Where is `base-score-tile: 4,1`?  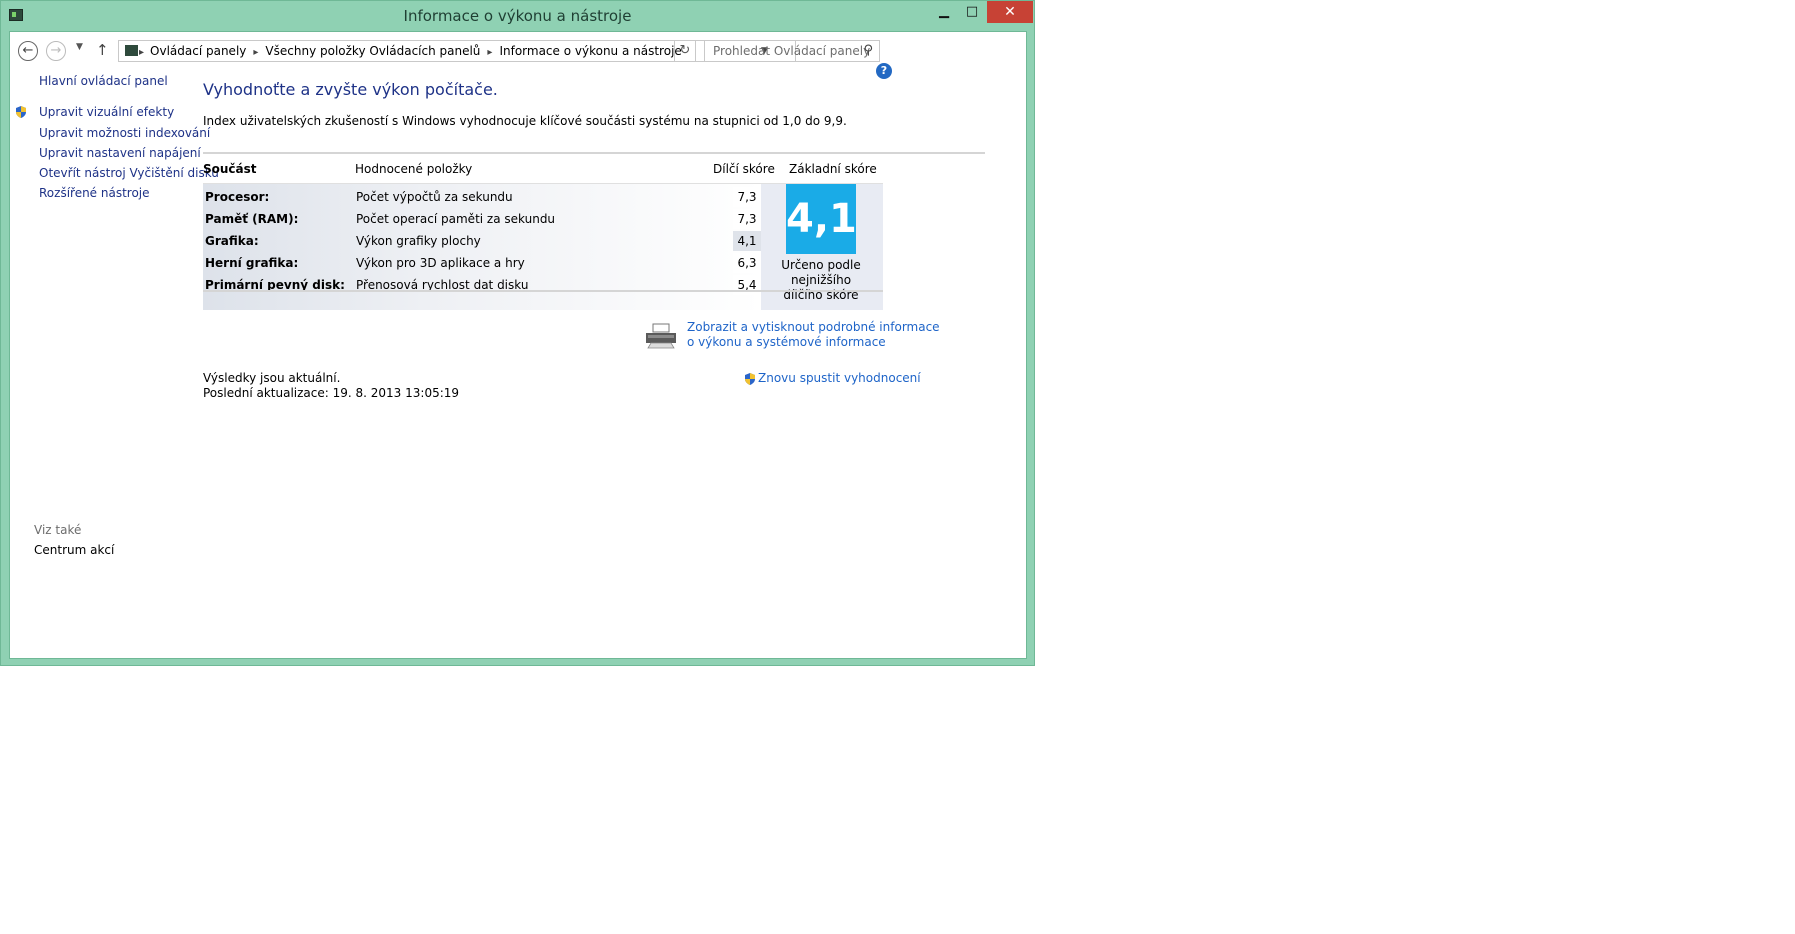
base-score-tile: 4,1 is located at coordinates (821, 219).